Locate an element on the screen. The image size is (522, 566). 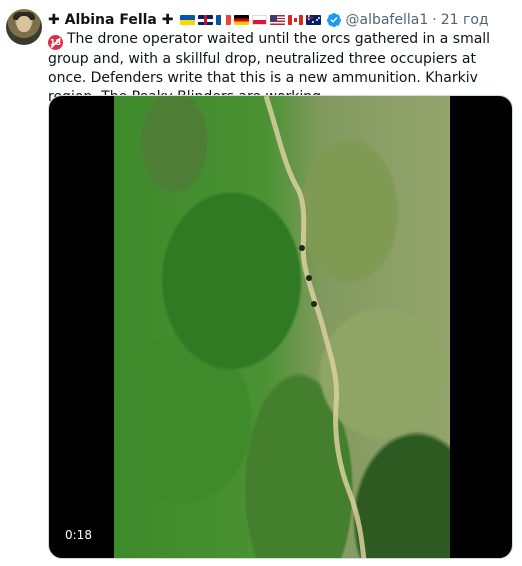
video-duration: 0:18 is located at coordinates (78, 535).